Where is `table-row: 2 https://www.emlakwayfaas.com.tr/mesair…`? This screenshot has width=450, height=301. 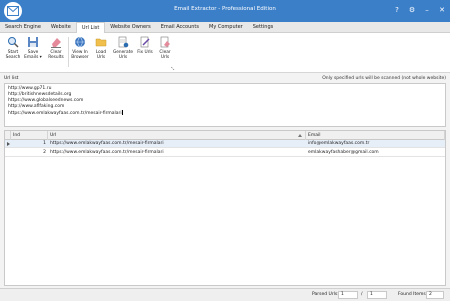 table-row: 2 https://www.emlakwayfaas.com.tr/mesair… is located at coordinates (225, 153).